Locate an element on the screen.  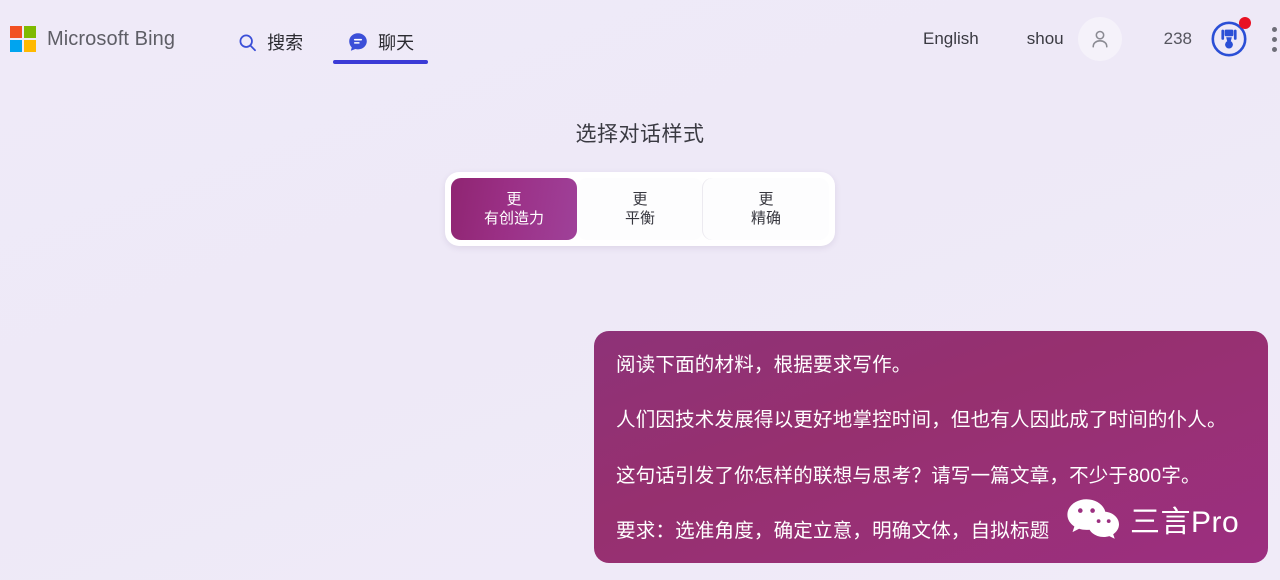
nav-item-search-label: 搜索 is located at coordinates (285, 43).